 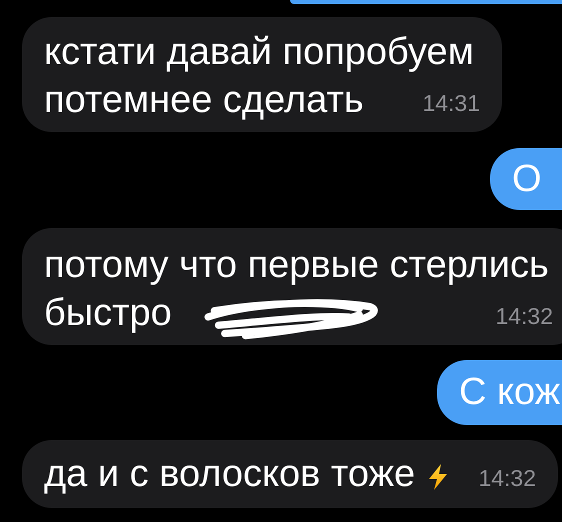 What do you see at coordinates (296, 265) in the screenshot?
I see `message-text: потому что первые стерлись` at bounding box center [296, 265].